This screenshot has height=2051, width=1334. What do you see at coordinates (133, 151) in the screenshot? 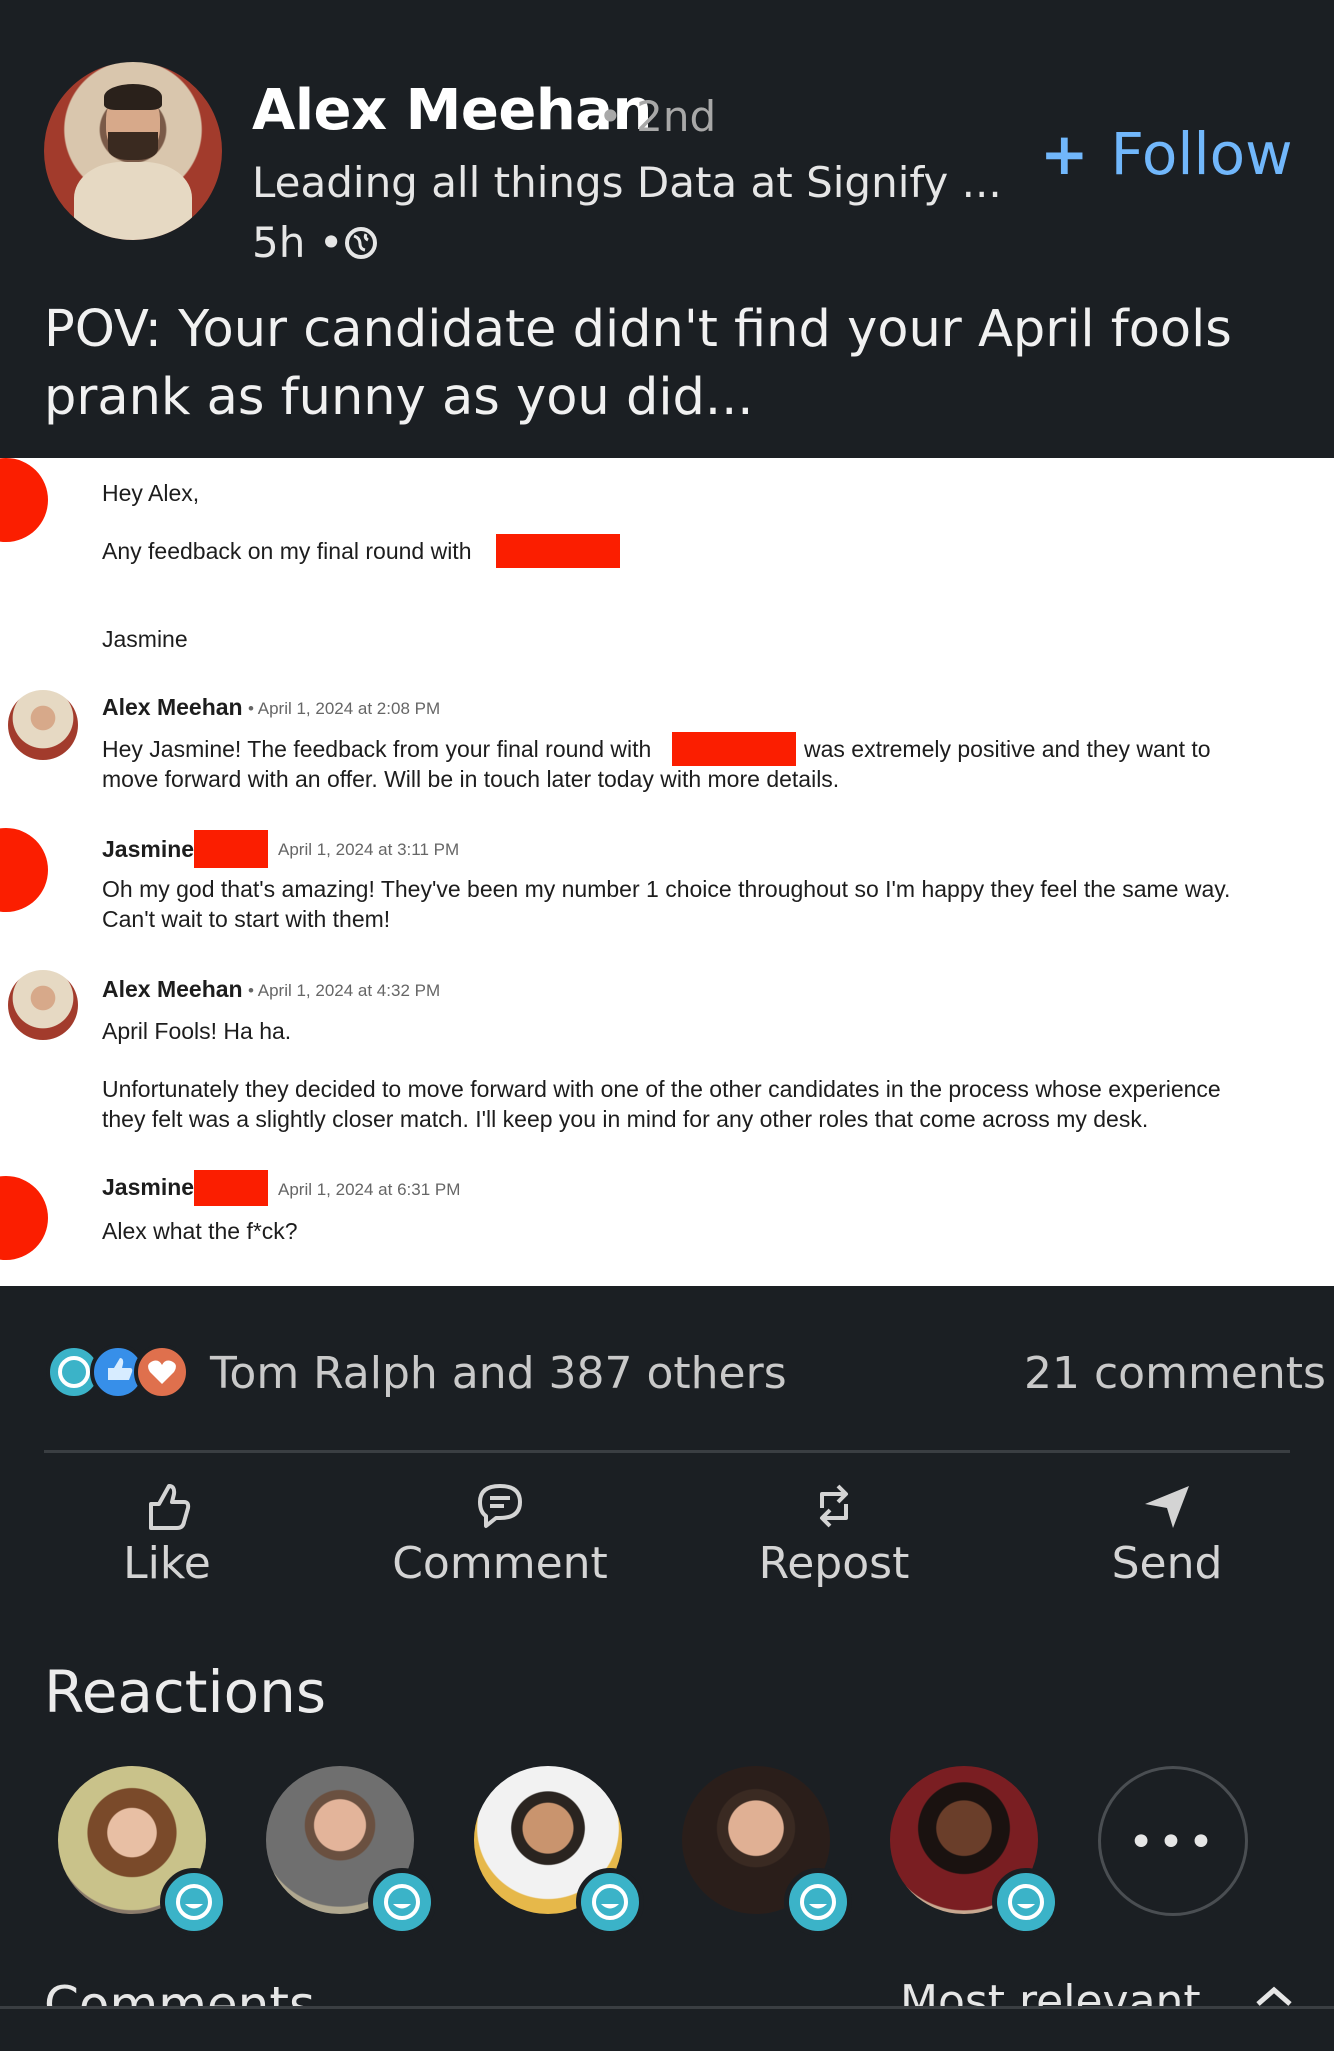
I see `author-avatar` at bounding box center [133, 151].